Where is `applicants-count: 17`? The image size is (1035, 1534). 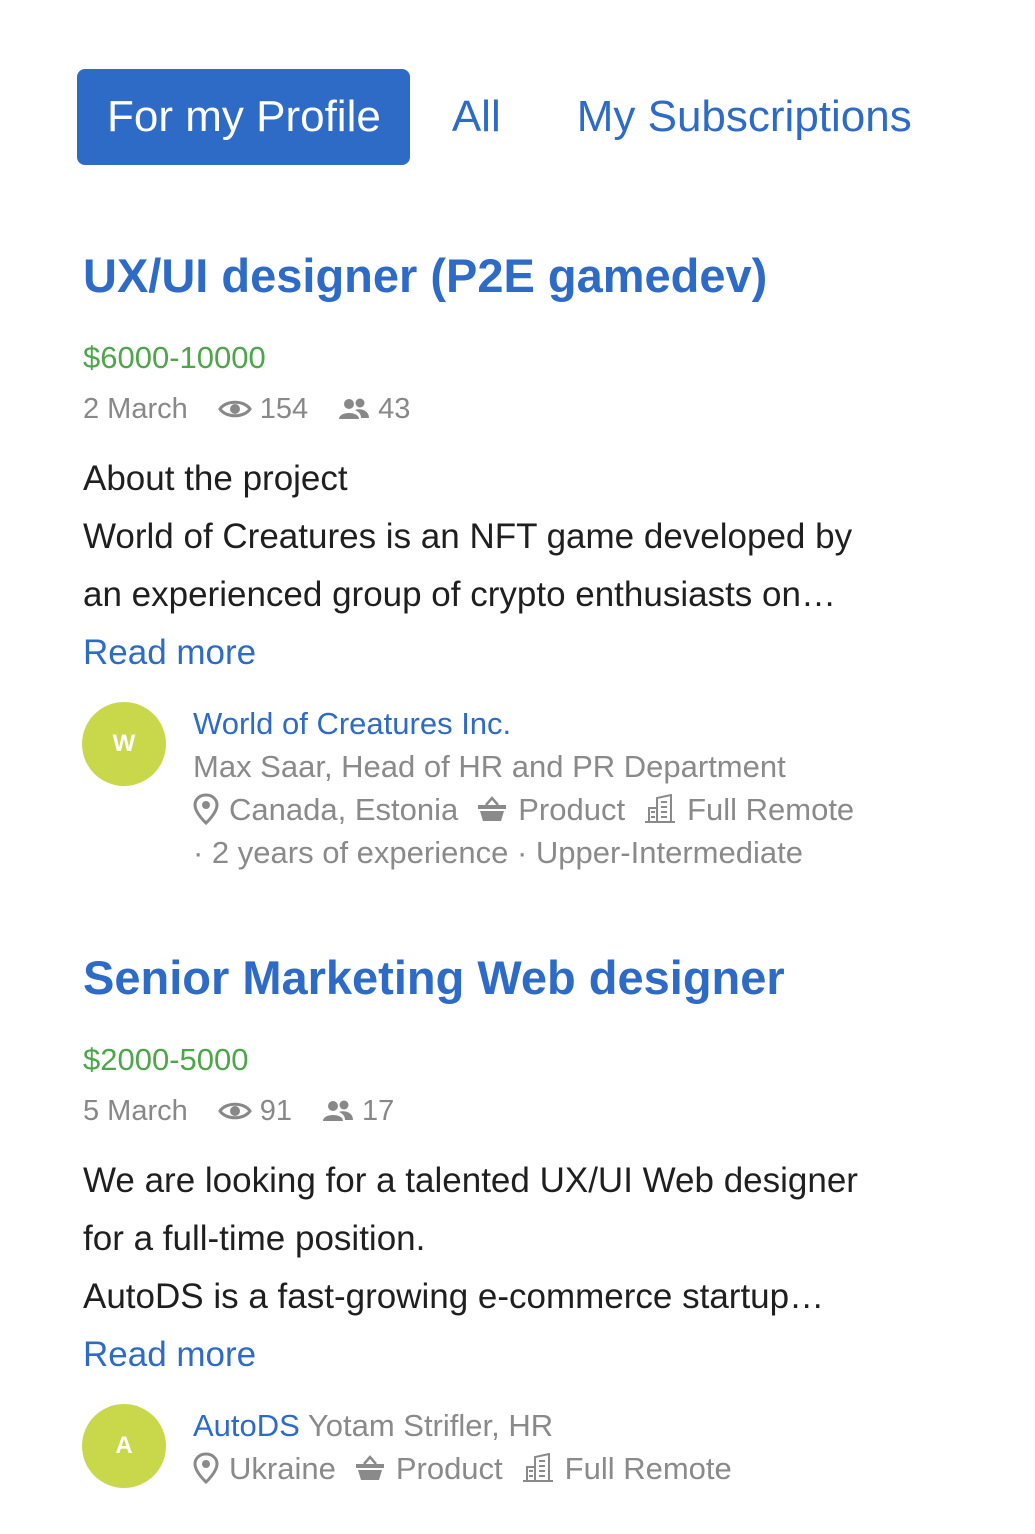
applicants-count: 17 is located at coordinates (358, 1110).